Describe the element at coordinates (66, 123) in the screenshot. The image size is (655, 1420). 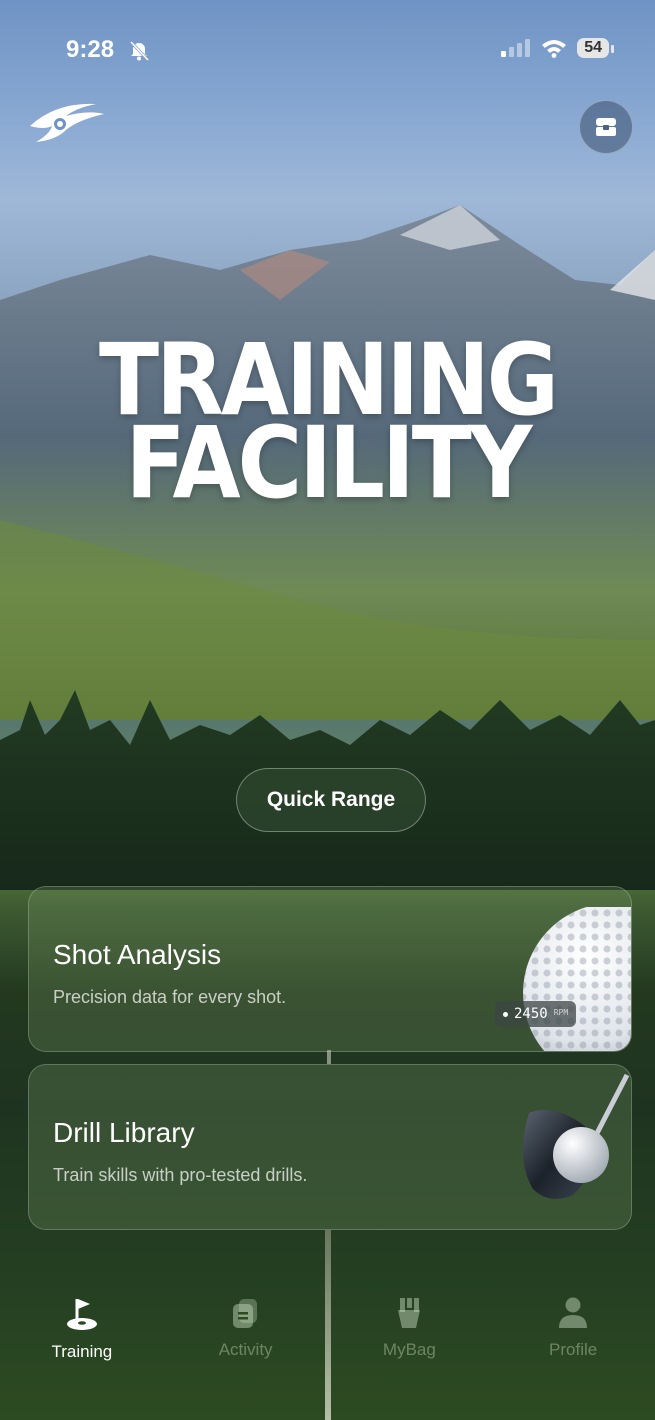
I see `app-logo` at that location.